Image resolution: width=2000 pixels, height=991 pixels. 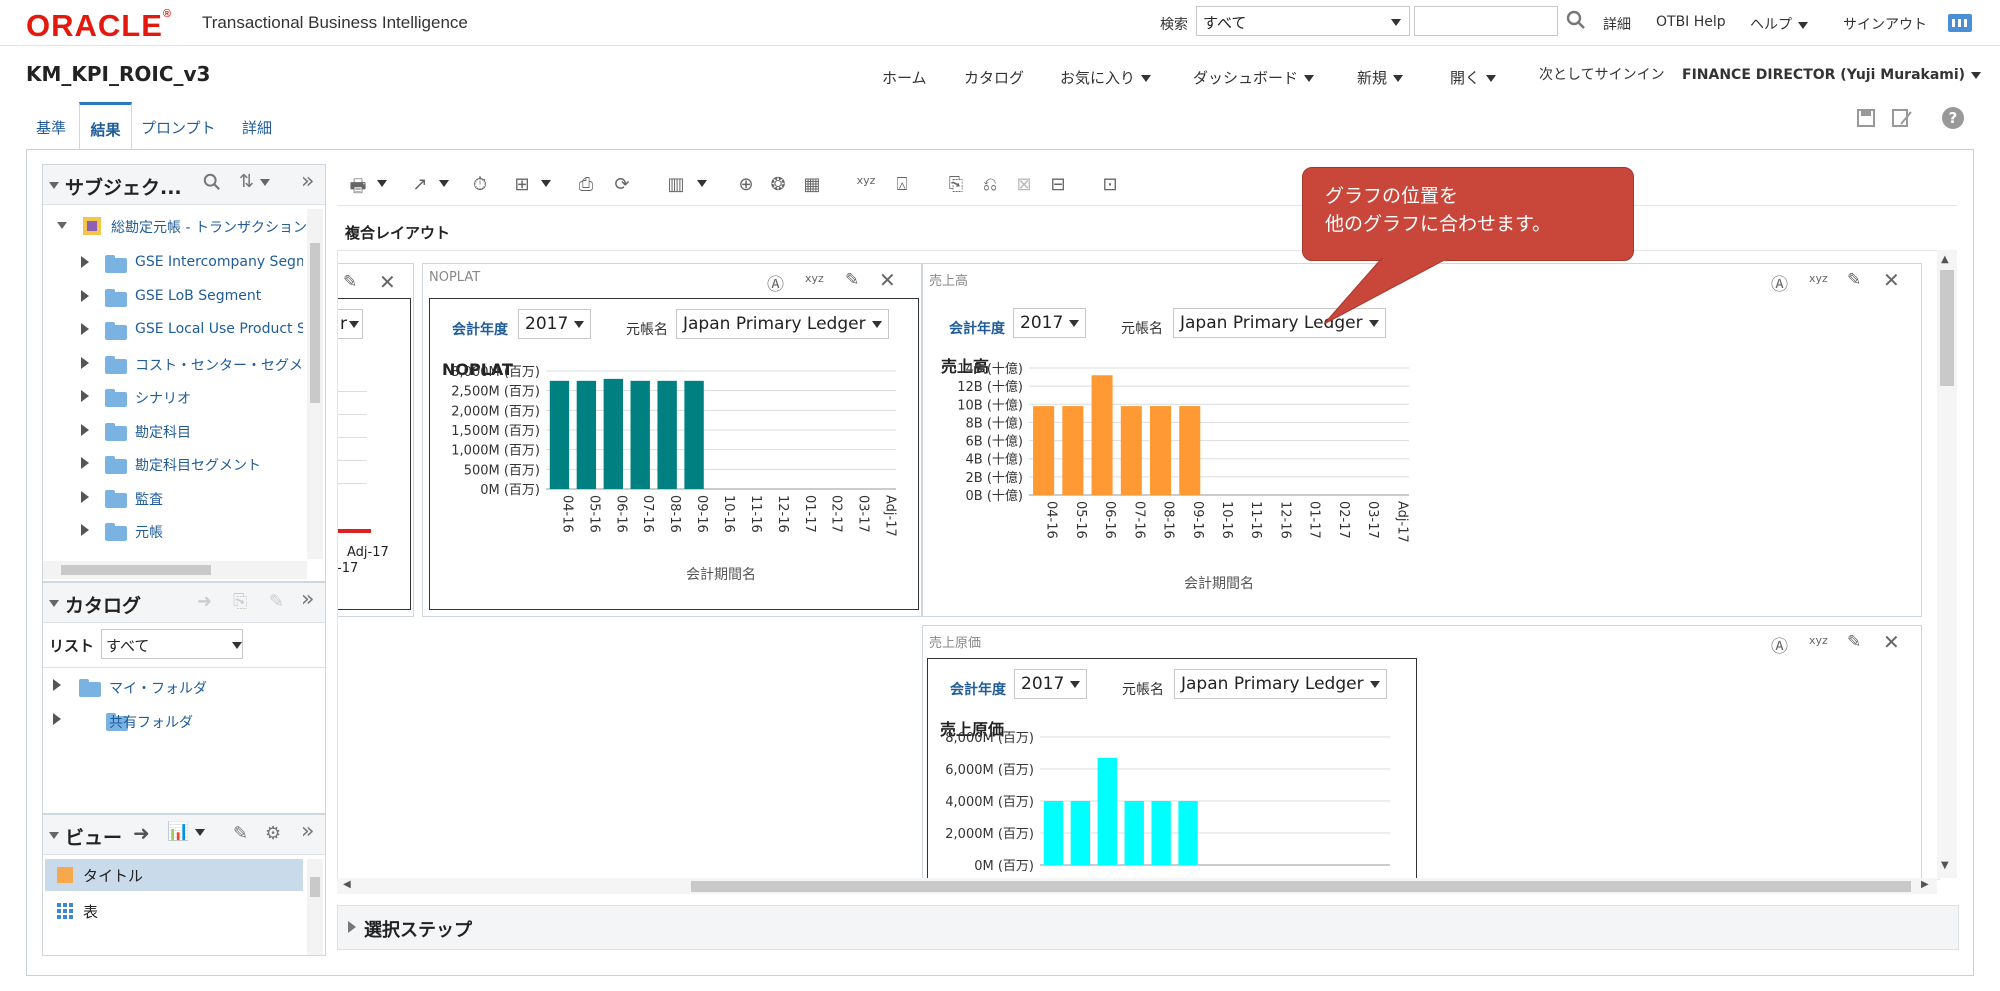 I want to click on show-data-icon: ⎘, so click(x=956, y=186).